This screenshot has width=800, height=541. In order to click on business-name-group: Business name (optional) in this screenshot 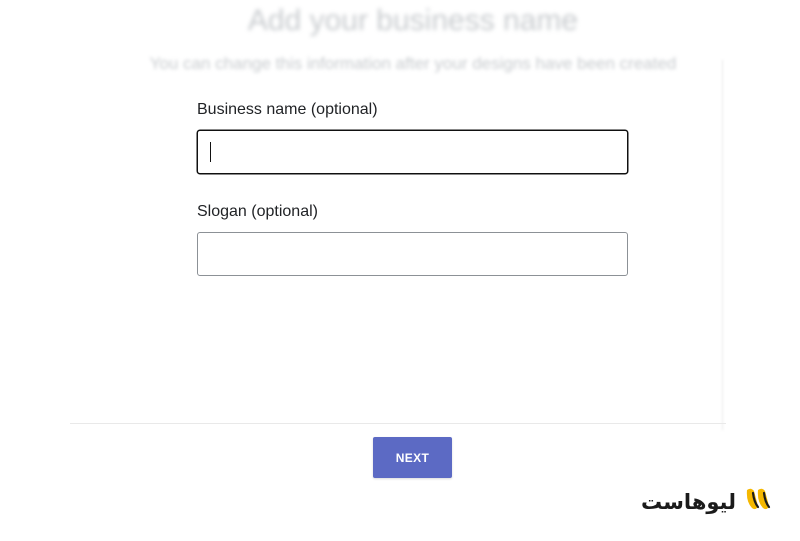, I will do `click(412, 137)`.